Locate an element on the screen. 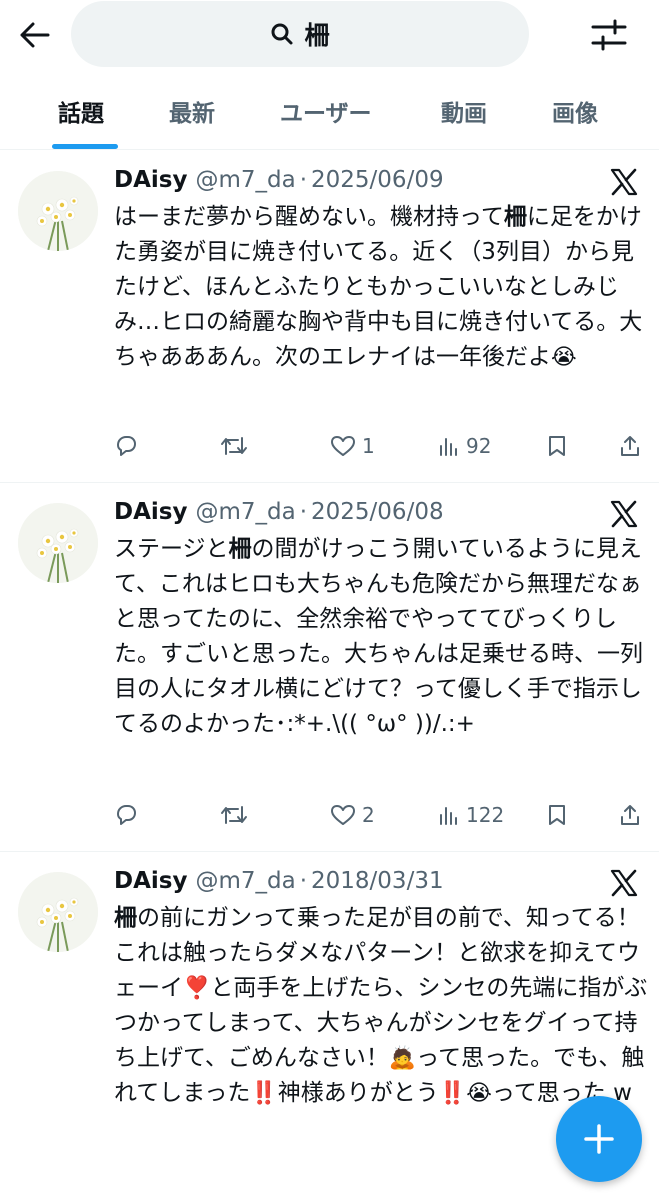  filter-sliders-icon is located at coordinates (609, 35).